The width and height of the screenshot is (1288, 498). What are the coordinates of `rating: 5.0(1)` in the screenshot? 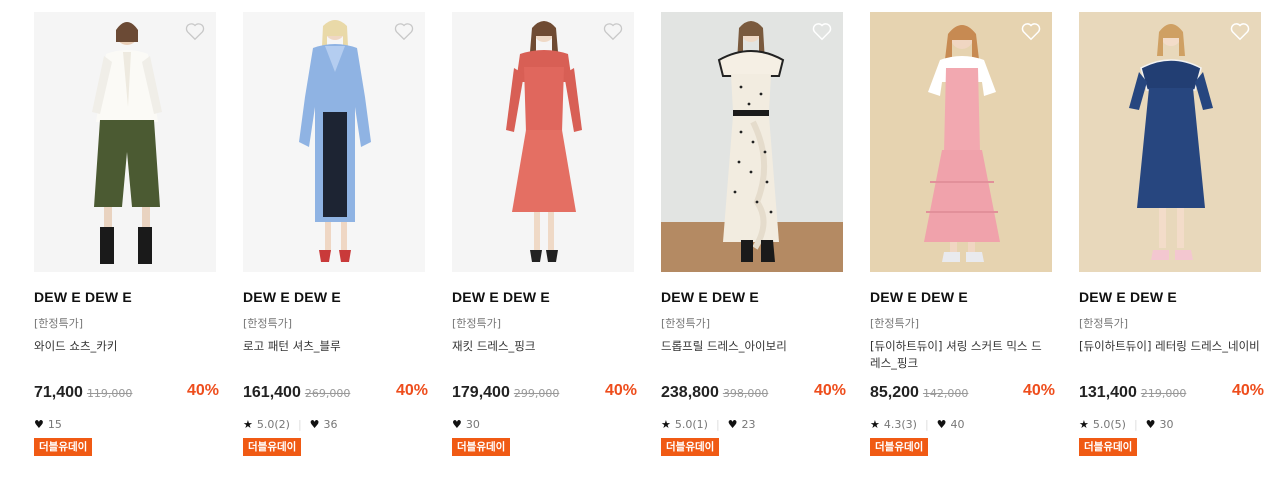 It's located at (691, 424).